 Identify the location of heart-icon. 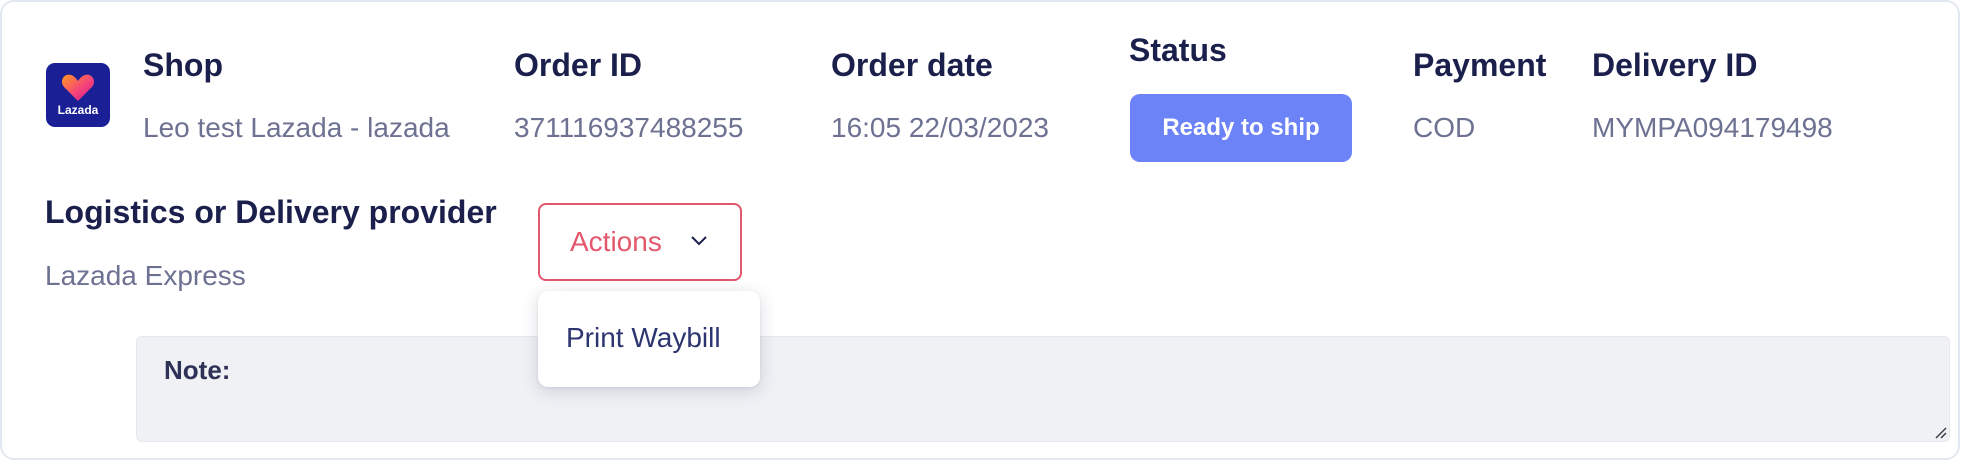
(78, 87).